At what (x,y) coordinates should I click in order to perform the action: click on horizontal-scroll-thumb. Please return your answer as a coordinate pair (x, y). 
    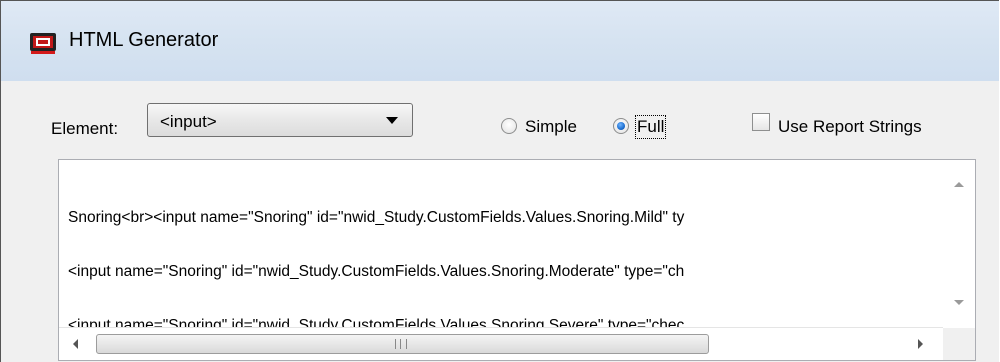
    Looking at the image, I should click on (402, 344).